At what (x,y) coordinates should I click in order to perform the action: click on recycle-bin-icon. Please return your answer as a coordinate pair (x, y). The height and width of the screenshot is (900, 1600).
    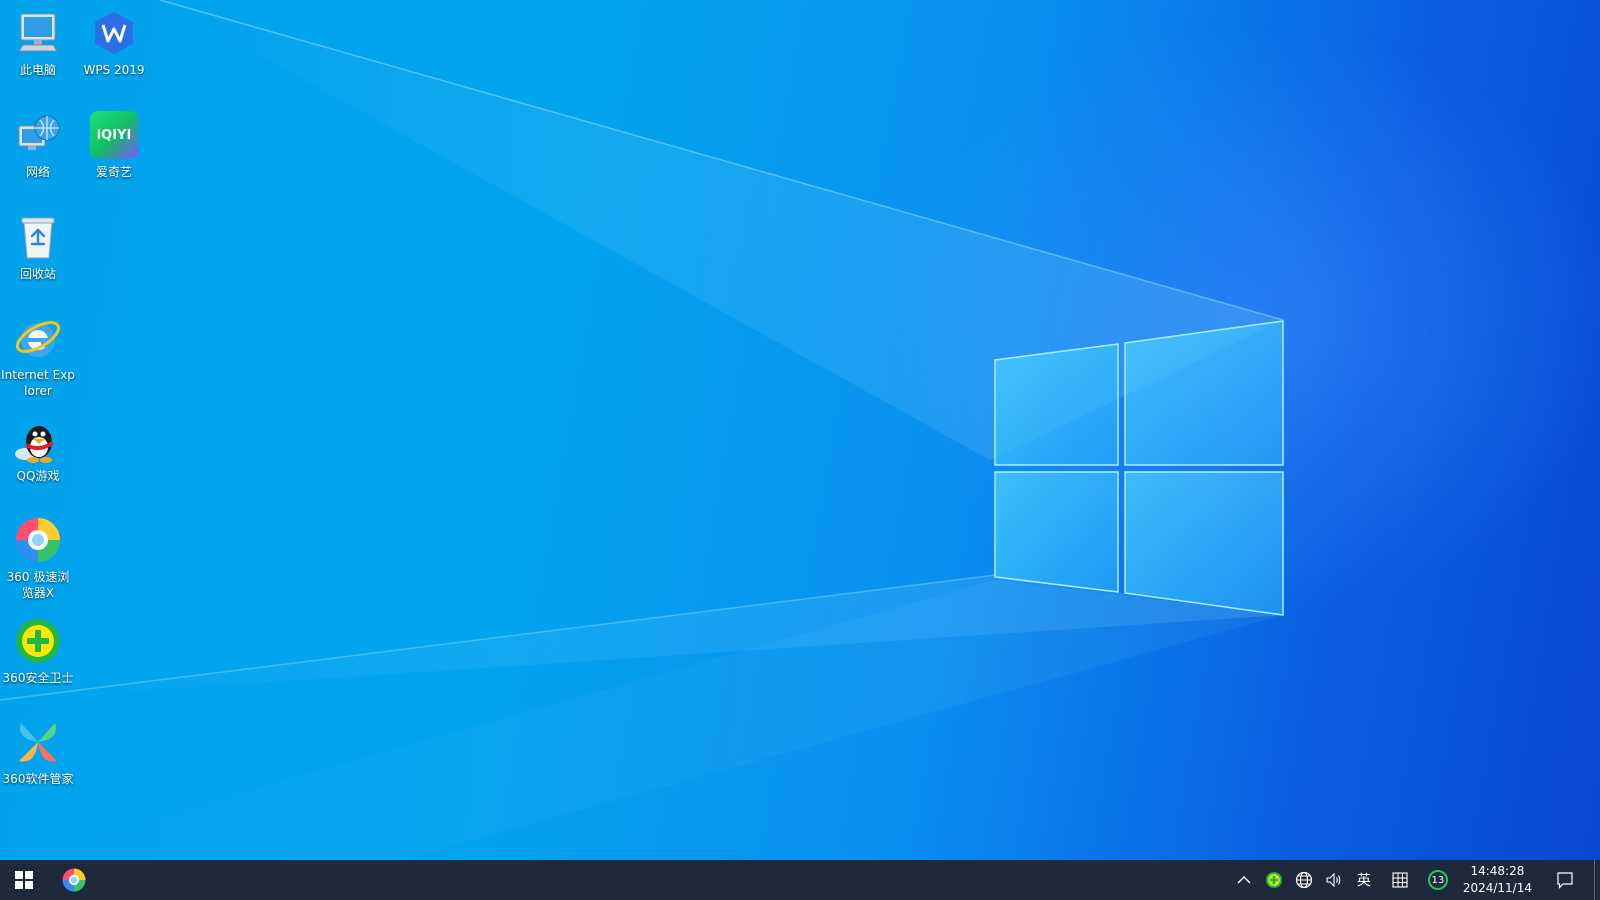
    Looking at the image, I should click on (38, 237).